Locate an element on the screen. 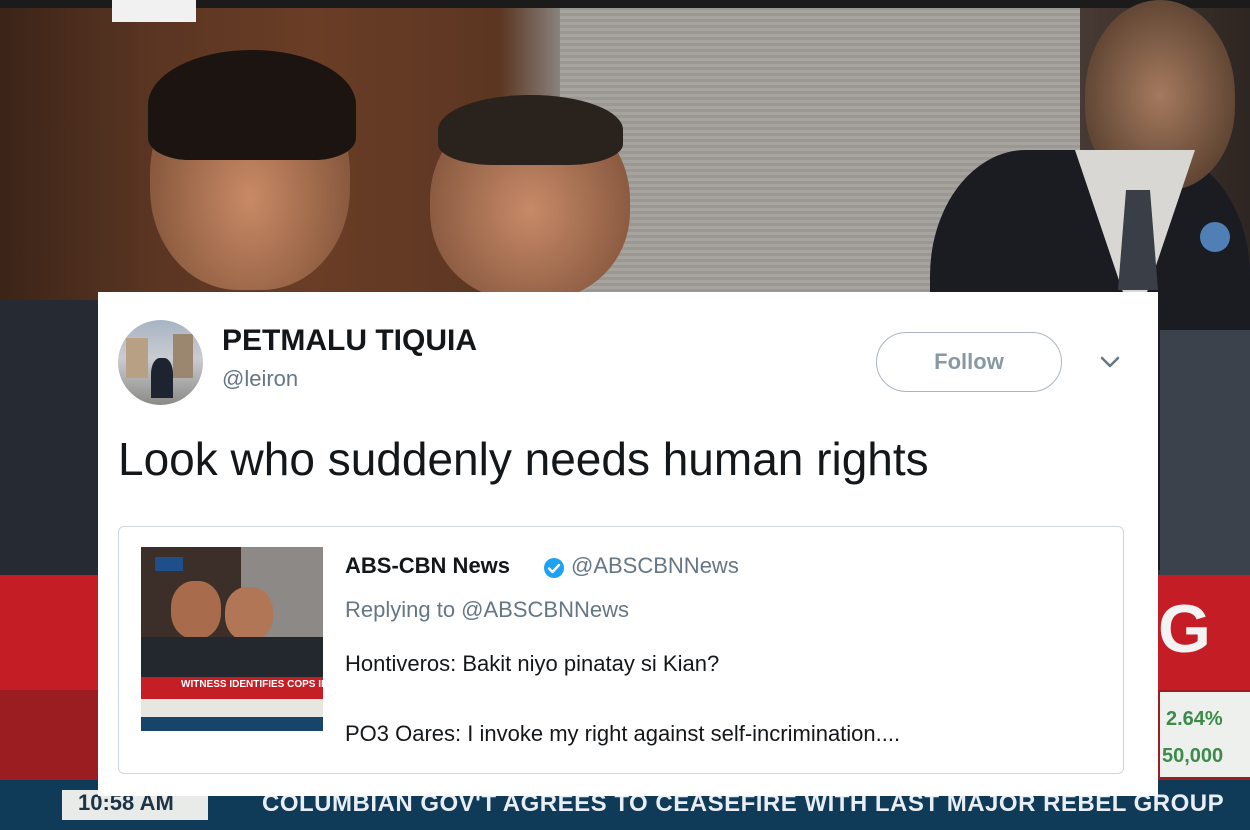  officer-uniform-right is located at coordinates (1205, 455).